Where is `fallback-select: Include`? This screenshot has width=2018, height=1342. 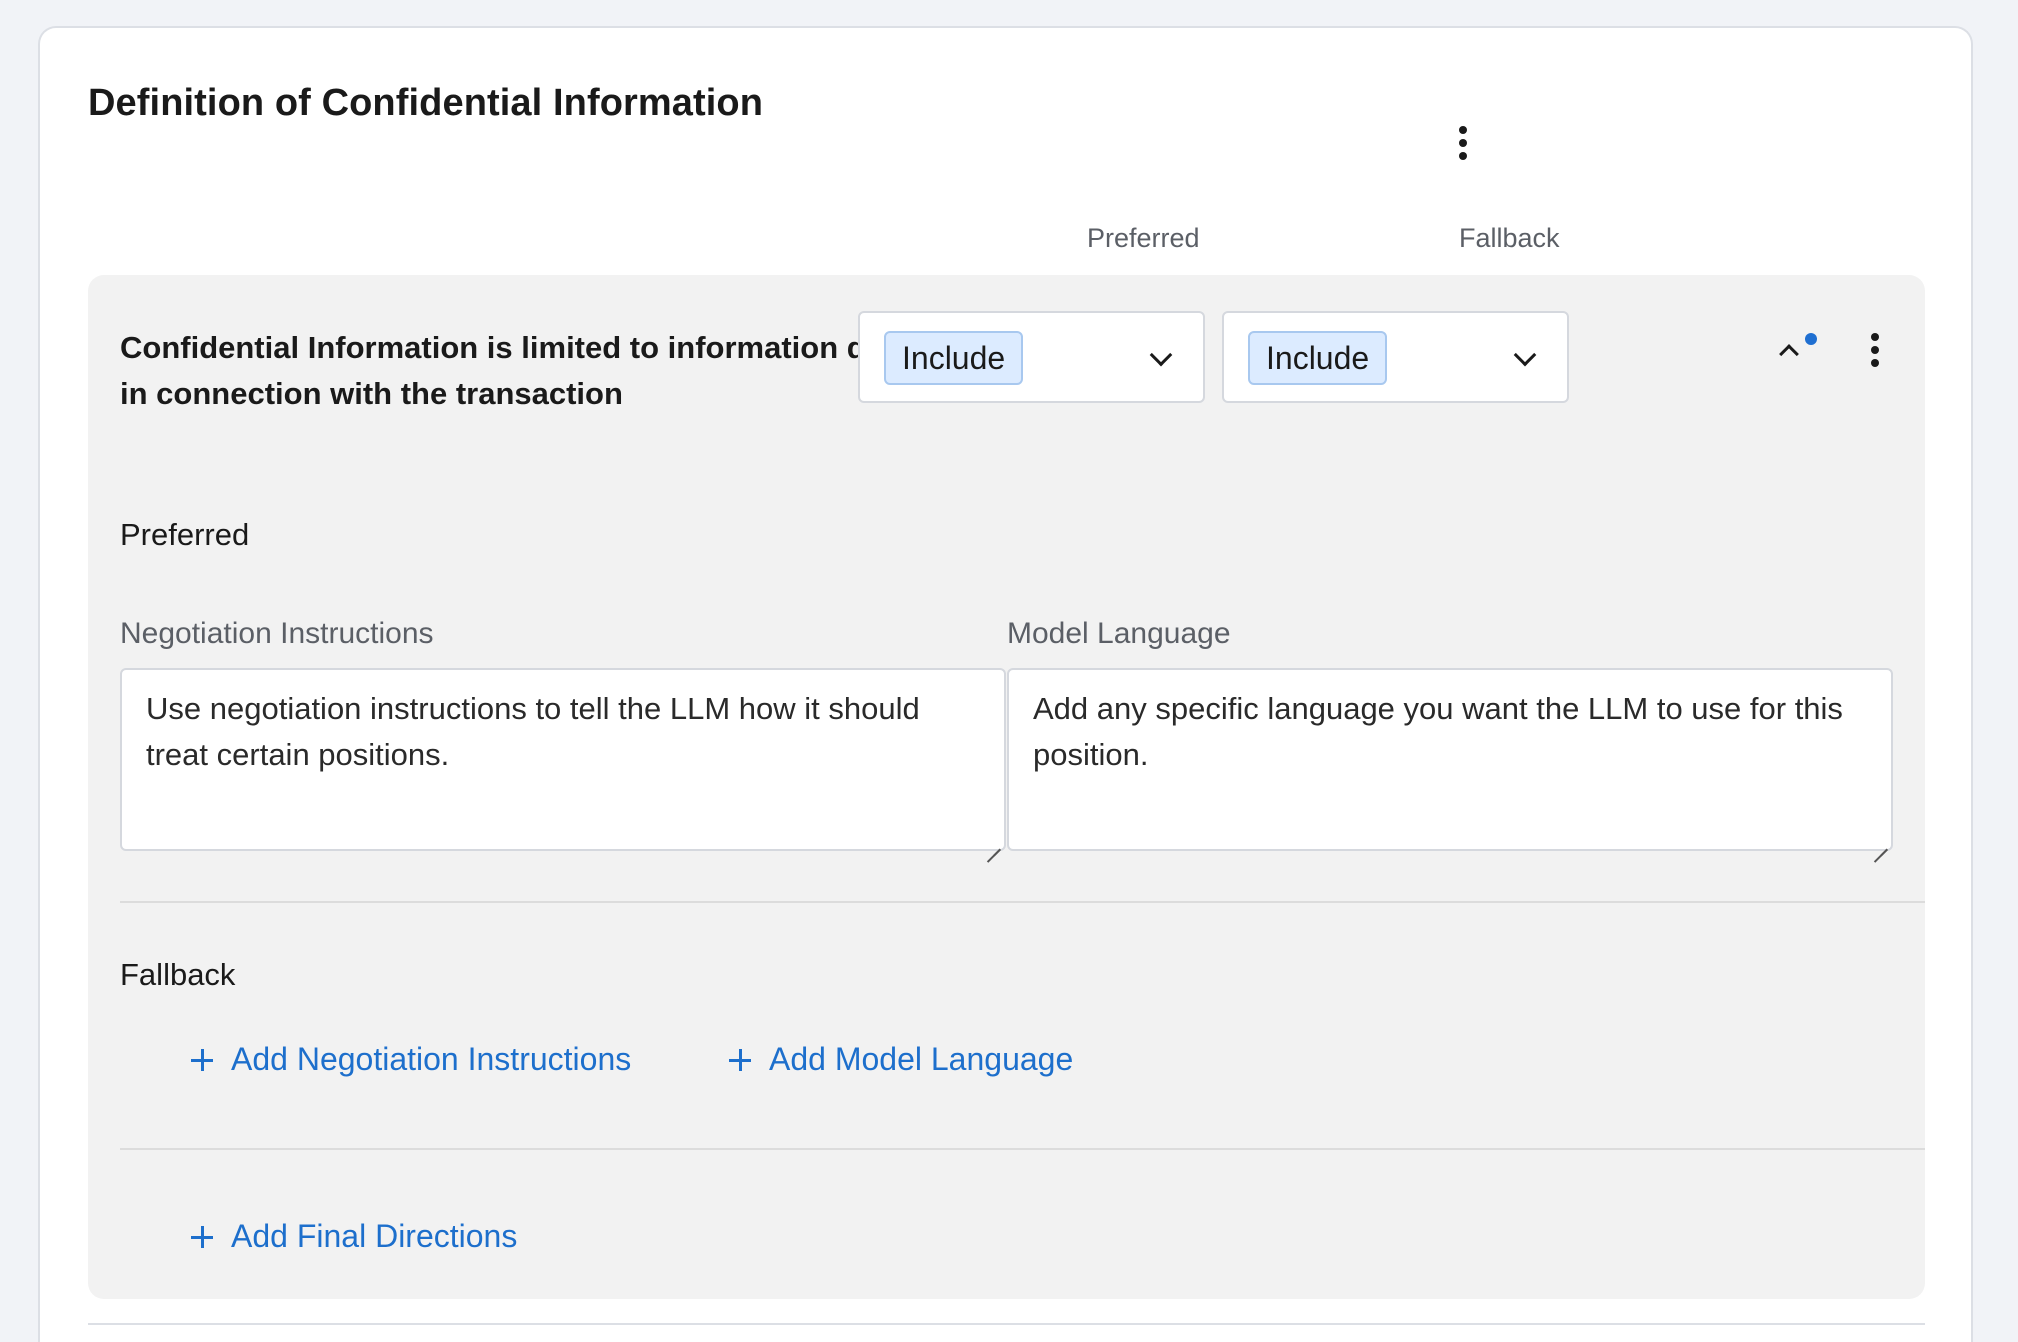
fallback-select: Include is located at coordinates (1395, 357).